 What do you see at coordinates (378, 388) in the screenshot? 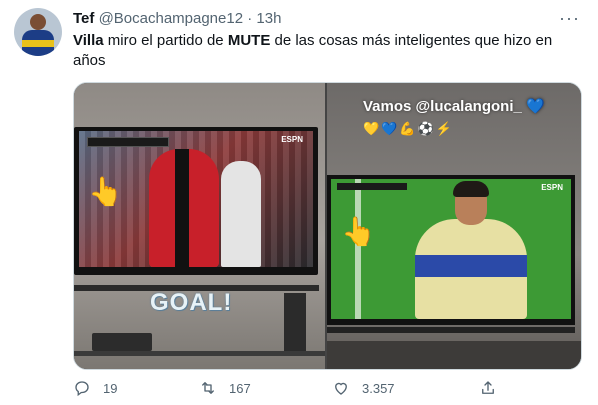
I see `like-count: 3.357` at bounding box center [378, 388].